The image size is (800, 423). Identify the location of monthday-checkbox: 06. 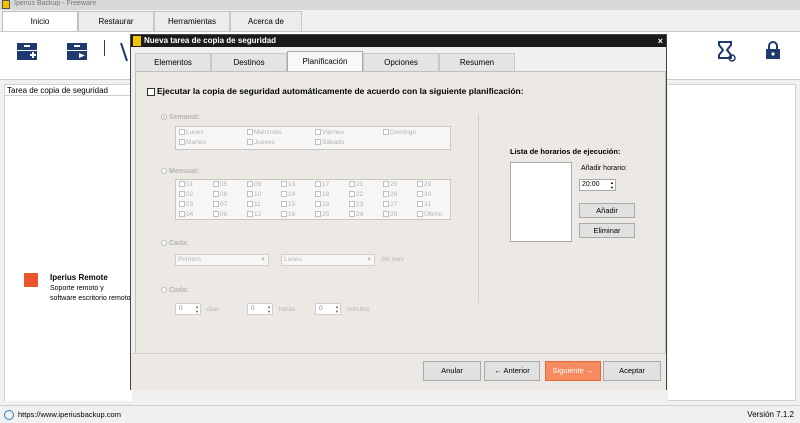
(220, 194).